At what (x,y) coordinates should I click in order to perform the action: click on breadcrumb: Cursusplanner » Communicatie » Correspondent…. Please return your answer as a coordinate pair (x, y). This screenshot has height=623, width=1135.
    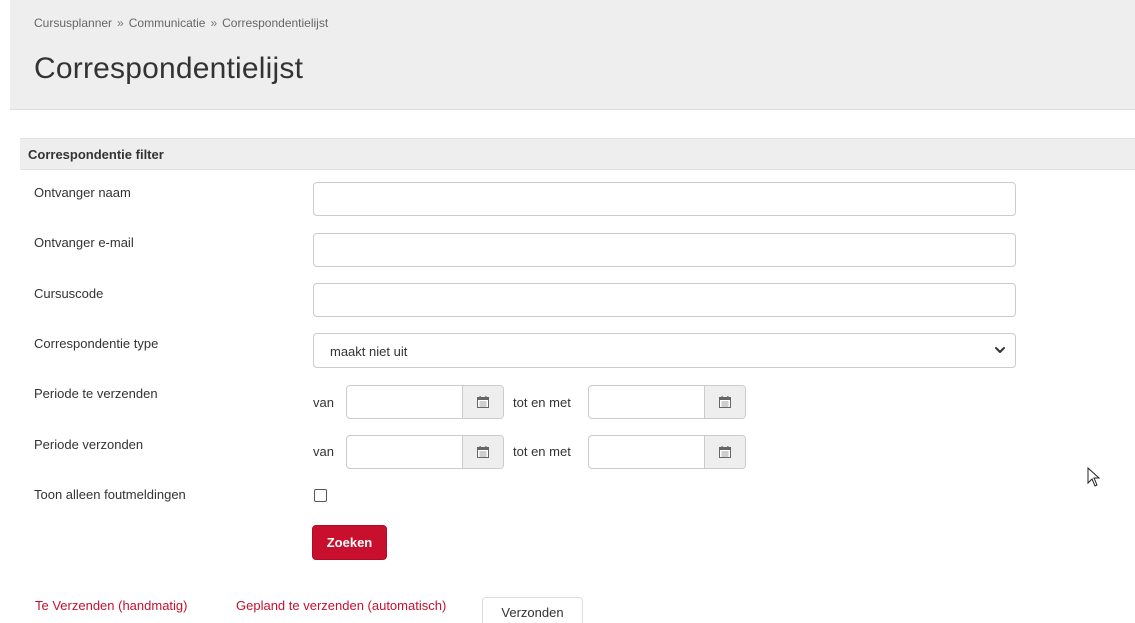
    Looking at the image, I should click on (181, 23).